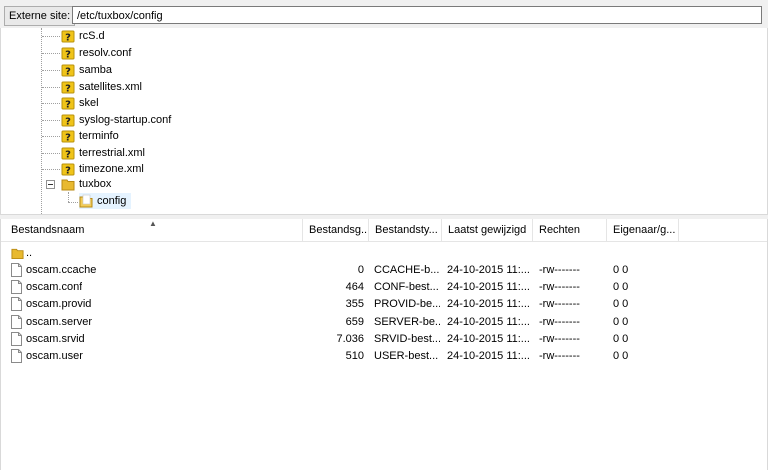 The width and height of the screenshot is (768, 470). What do you see at coordinates (105, 53) in the screenshot?
I see `tree-item-label: resolv.conf` at bounding box center [105, 53].